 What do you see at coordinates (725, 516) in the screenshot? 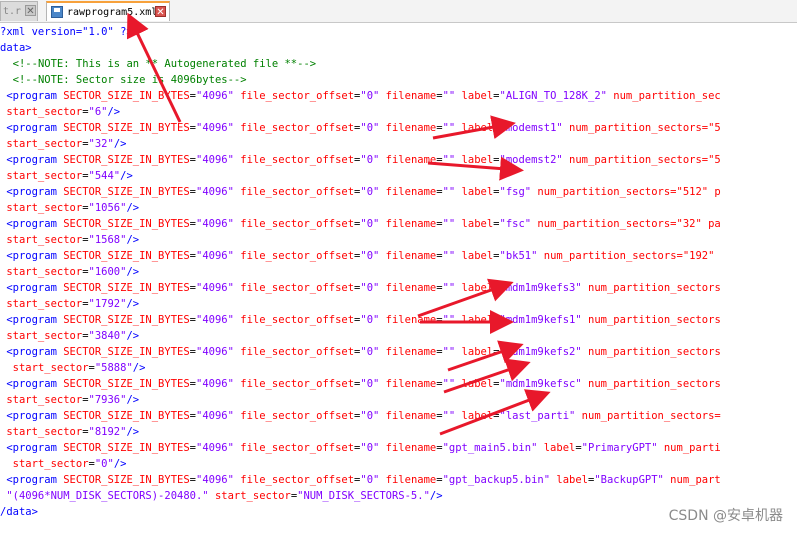
I see `watermark: CSDN @安卓机器` at bounding box center [725, 516].